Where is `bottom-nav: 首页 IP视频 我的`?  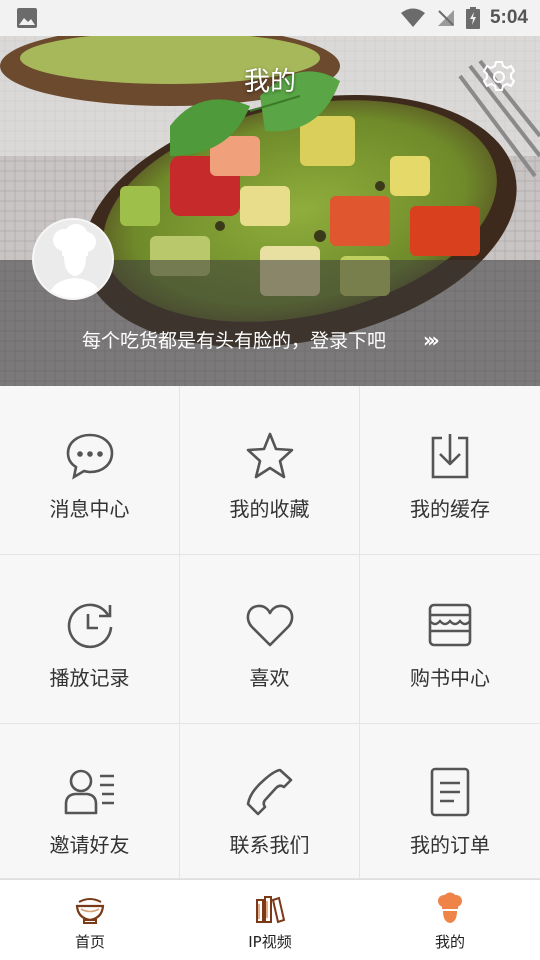
bottom-nav: 首页 IP视频 我的 is located at coordinates (270, 919).